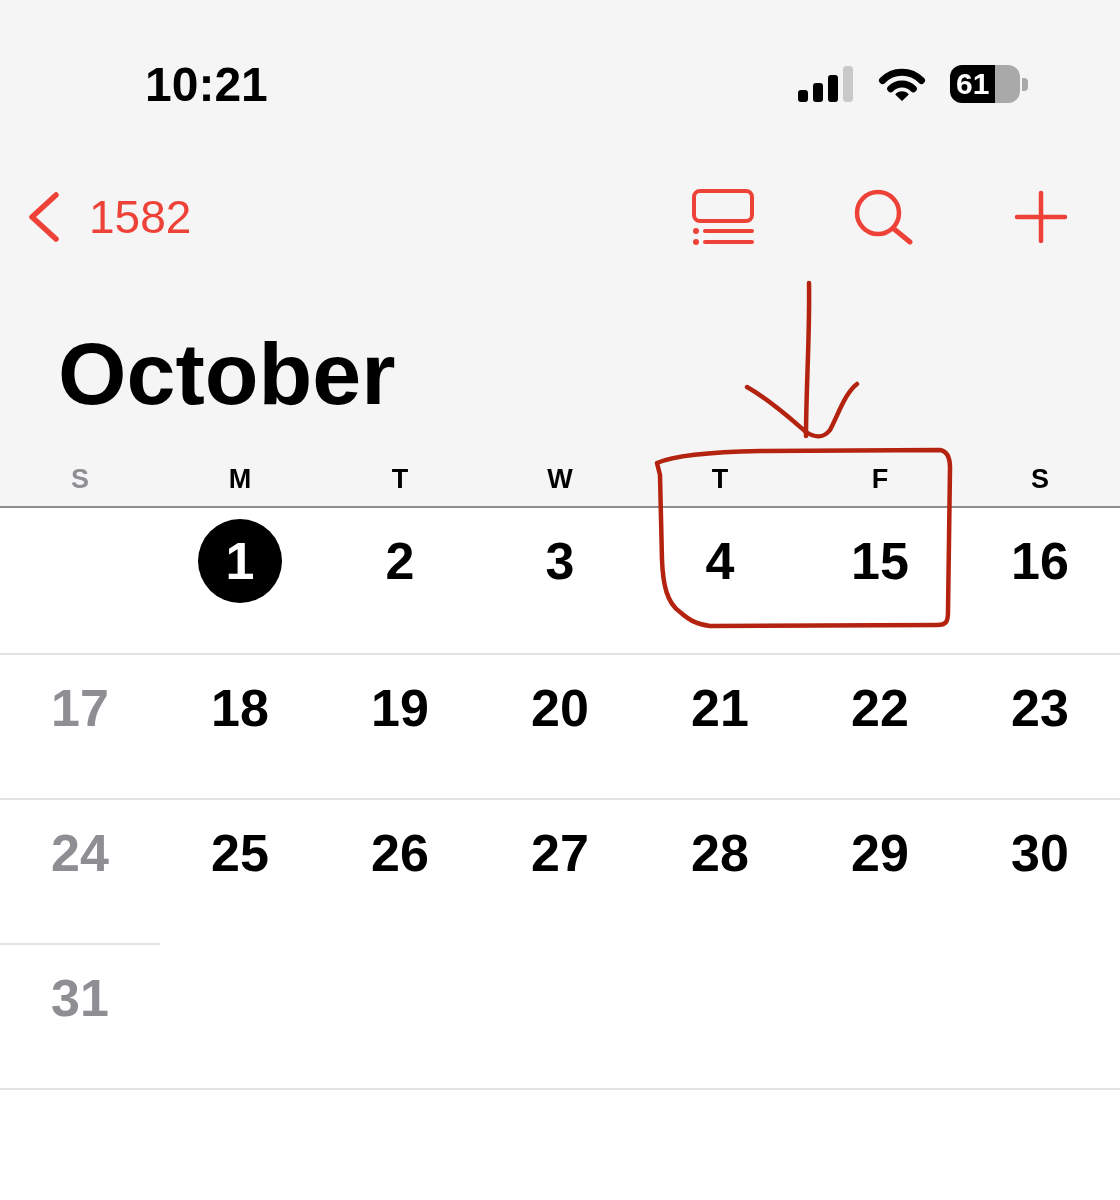 Image resolution: width=1120 pixels, height=1200 pixels. I want to click on weekday-label: F, so click(880, 479).